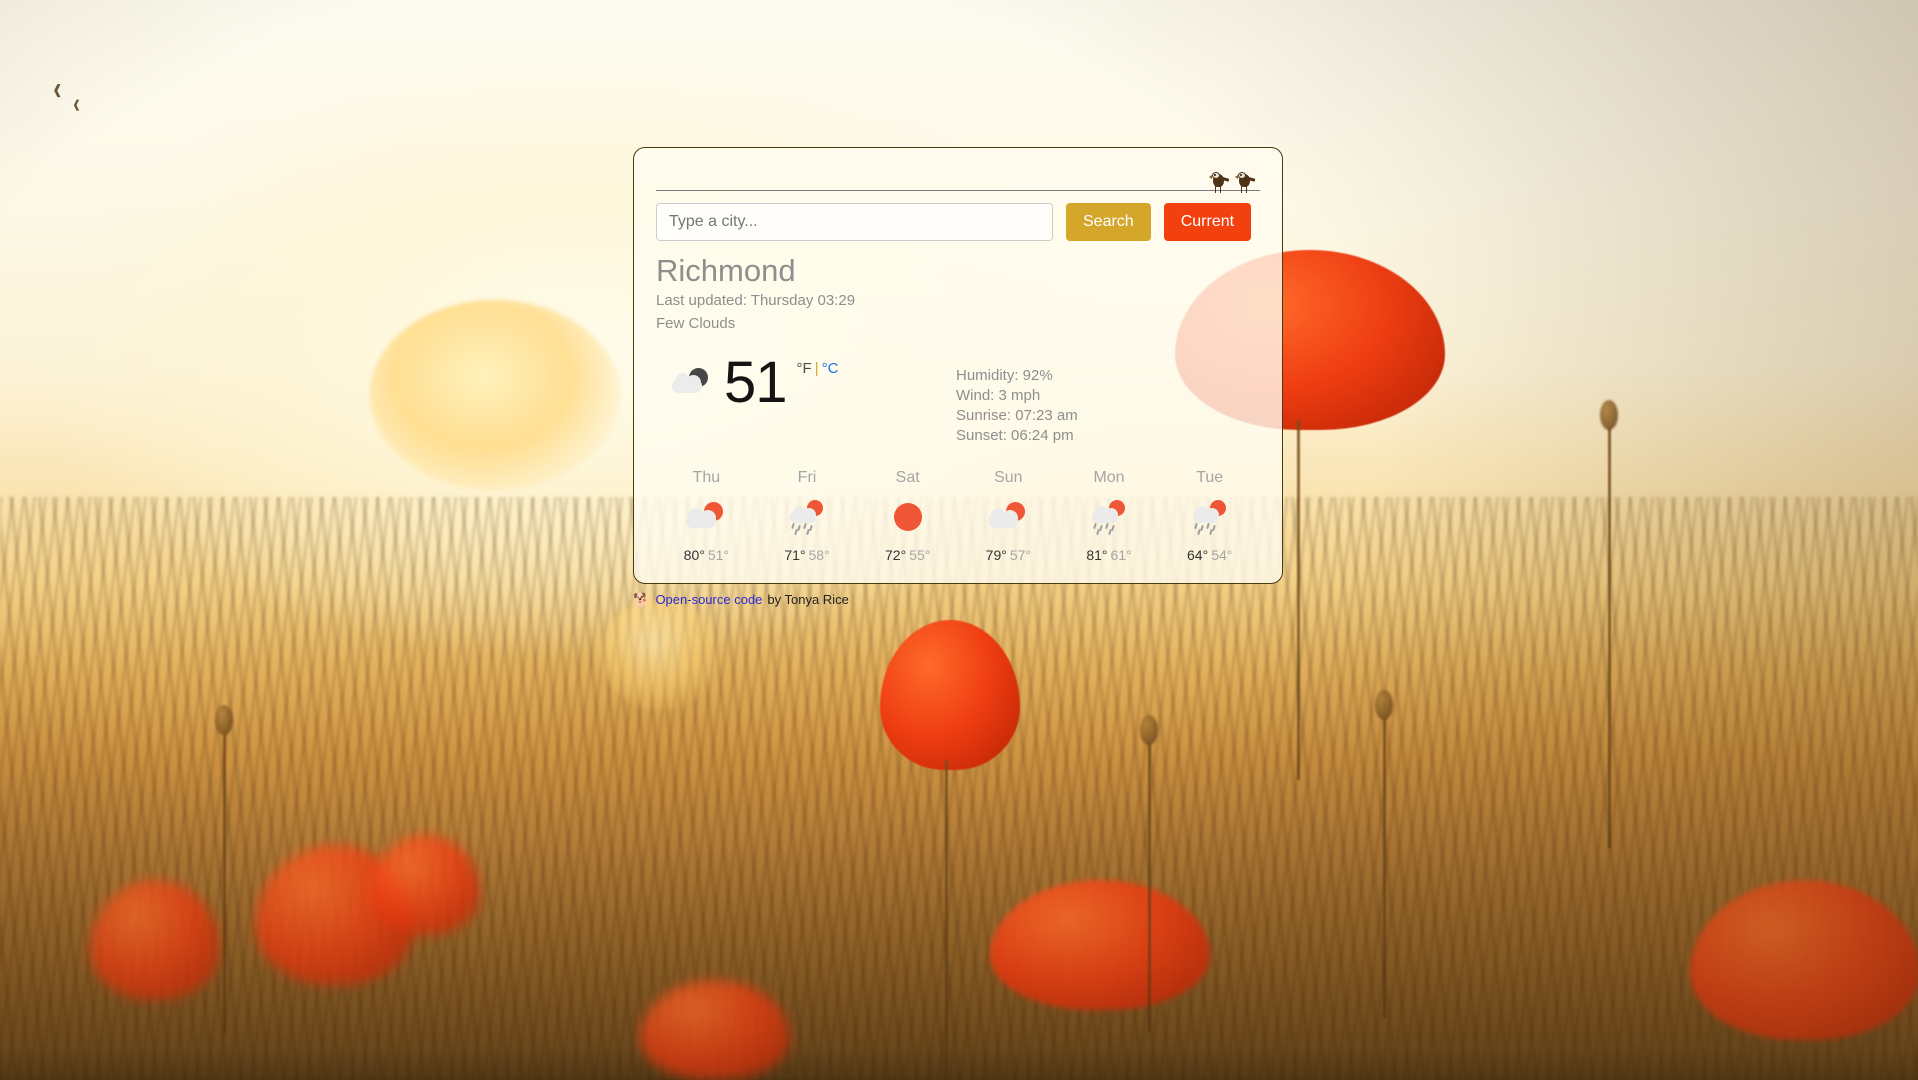 This screenshot has height=1080, width=1918. Describe the element at coordinates (830, 368) in the screenshot. I see `unit-celsius: °C` at that location.